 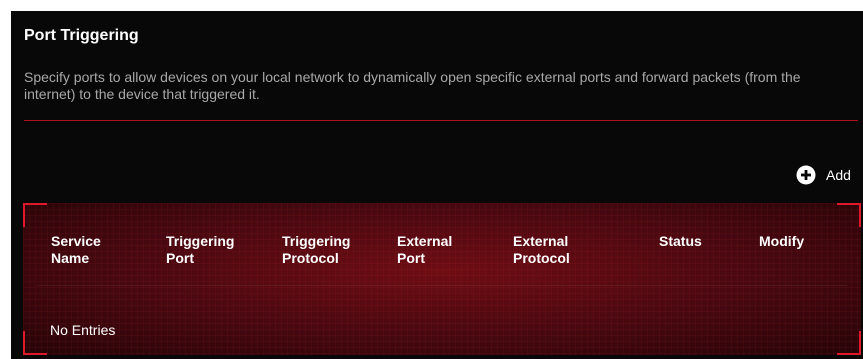 I want to click on plus-circle-icon, so click(x=806, y=175).